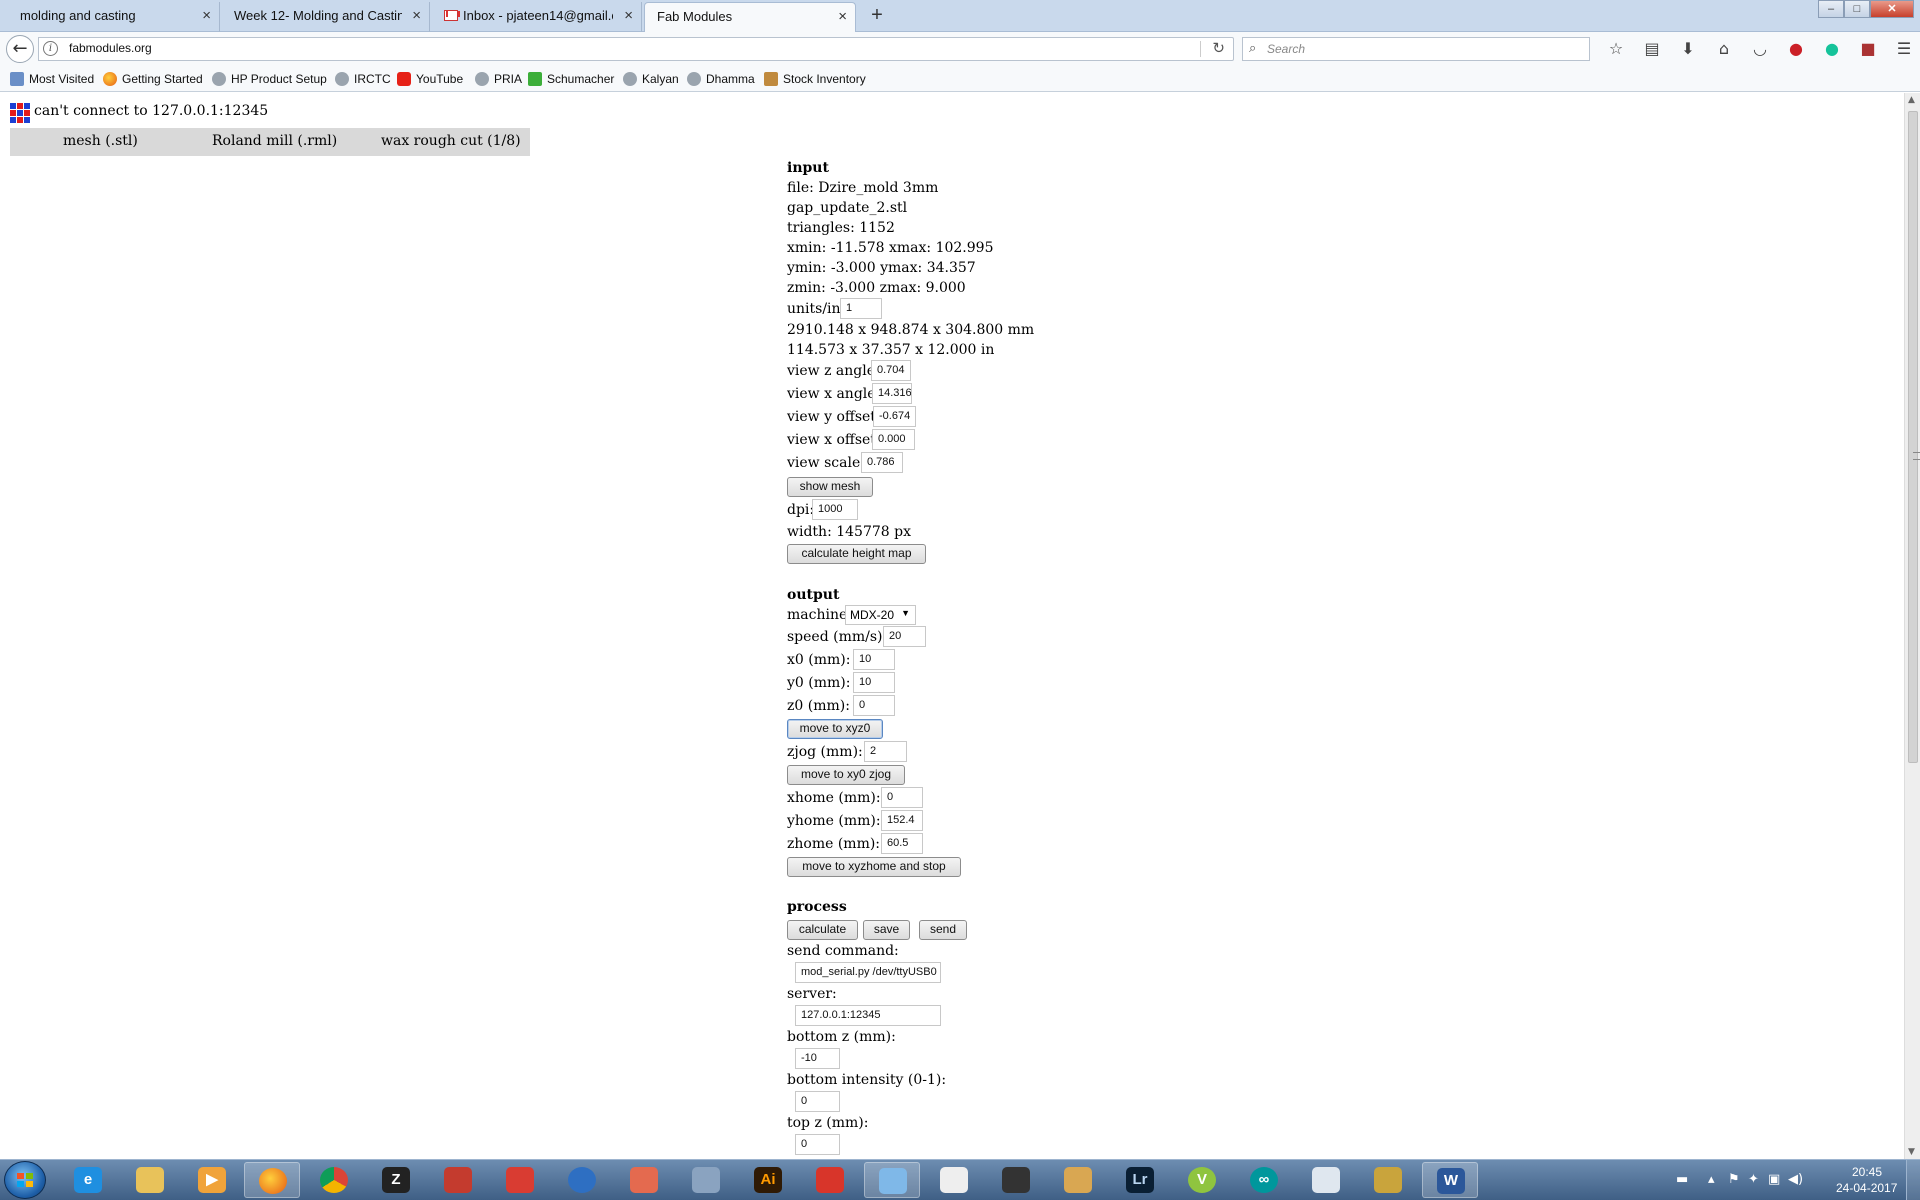  Describe the element at coordinates (815, 79) in the screenshot. I see `bookmark-stock-inventory: Stock Inventory` at that location.